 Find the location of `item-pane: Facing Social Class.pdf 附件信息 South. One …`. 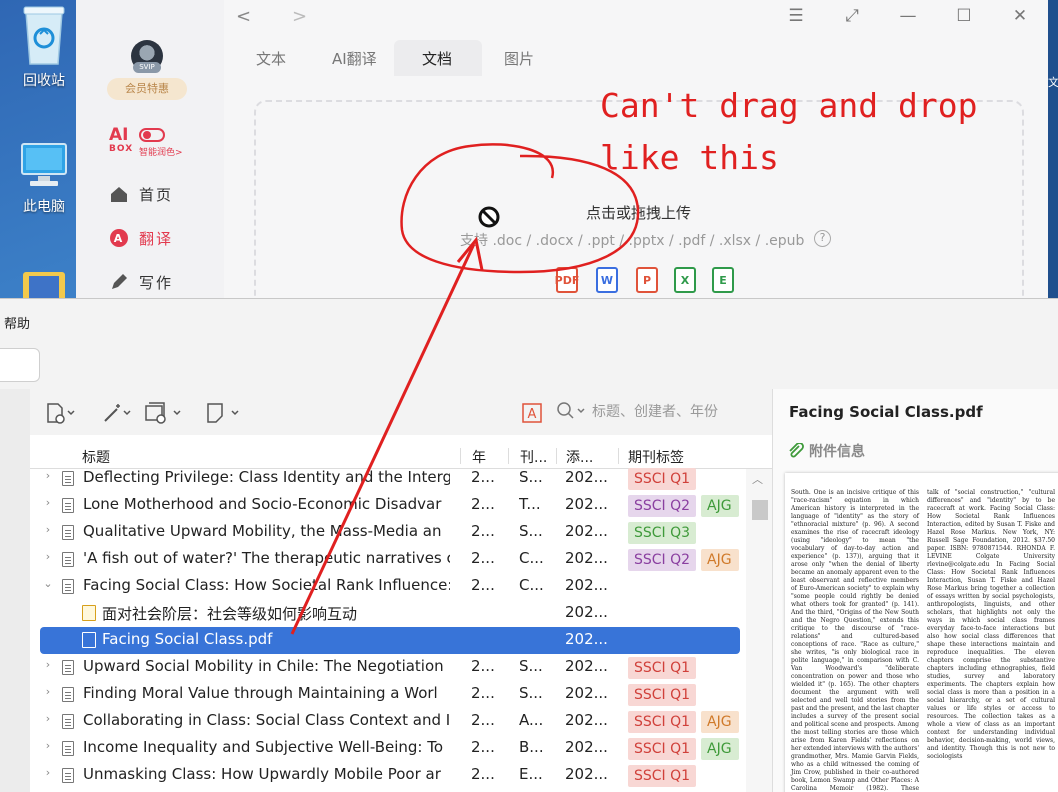

item-pane: Facing Social Class.pdf 附件信息 South. One … is located at coordinates (915, 590).